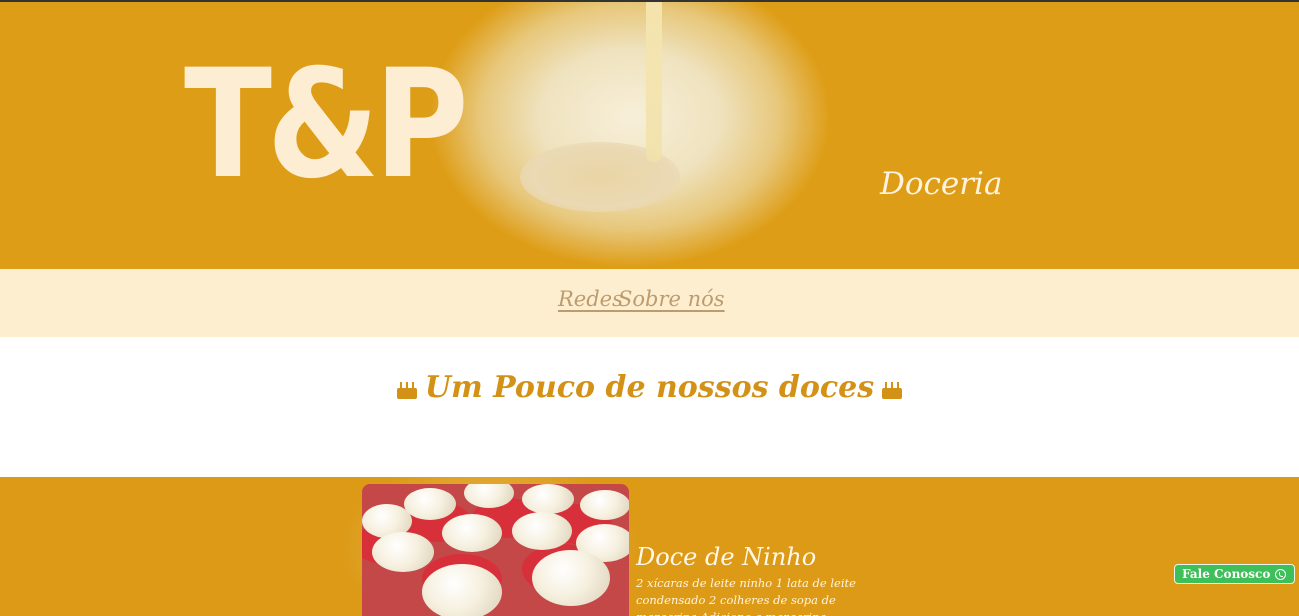  I want to click on main-nav: Redes Sobre nós, so click(649, 303).